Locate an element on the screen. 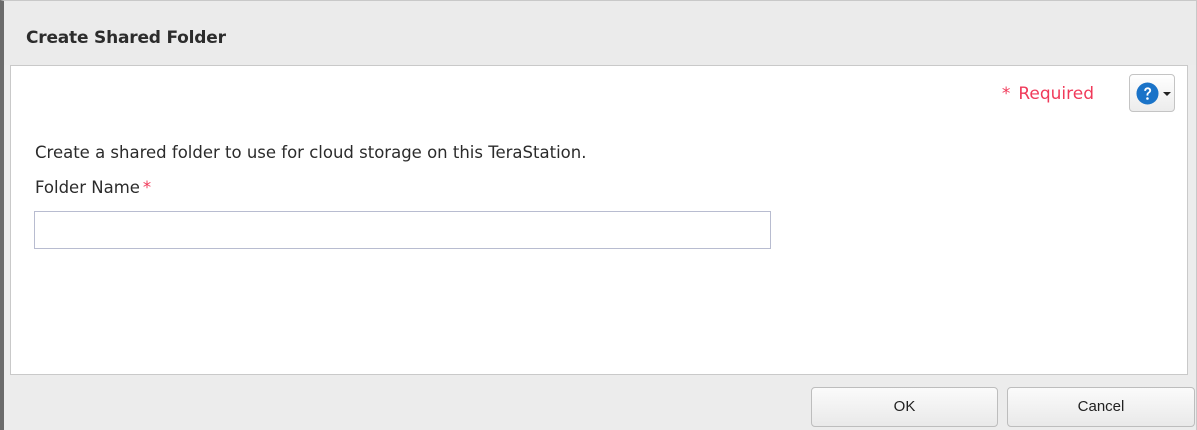 This screenshot has height=430, width=1197. folder-name-label: Folder Name * is located at coordinates (93, 187).